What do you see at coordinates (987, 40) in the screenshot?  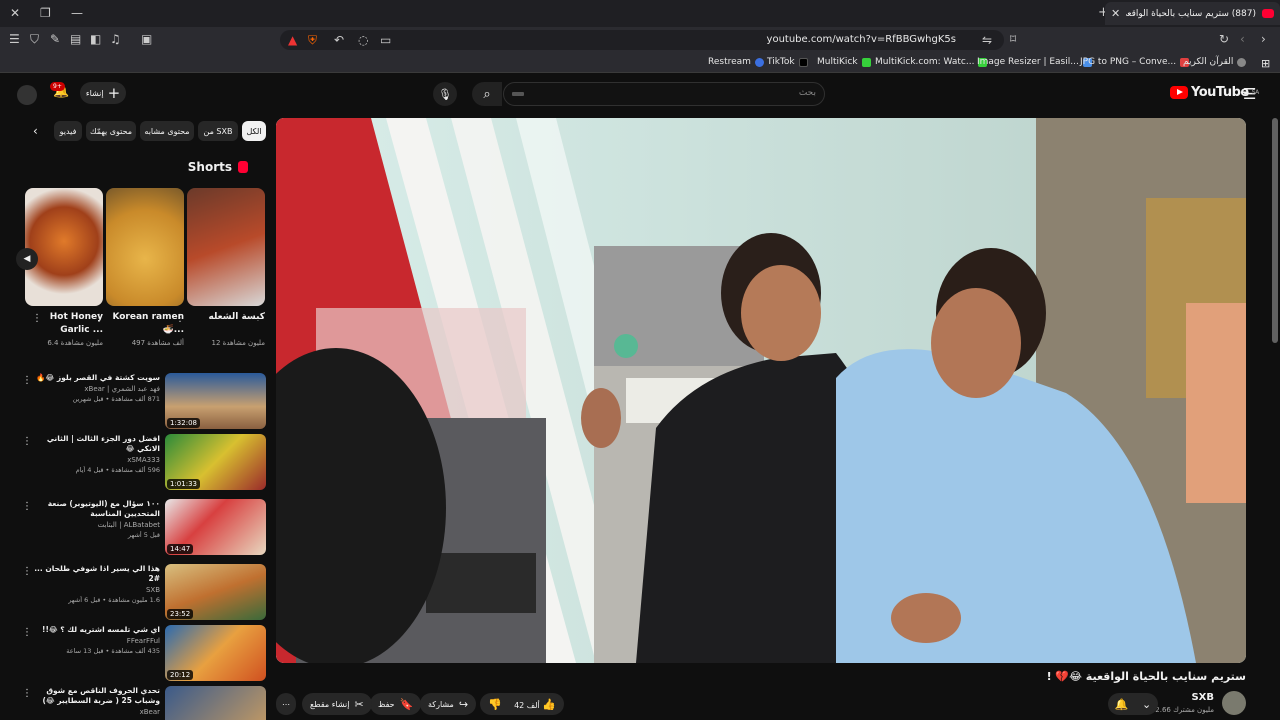 I see `link-settings-icon: ⇋` at bounding box center [987, 40].